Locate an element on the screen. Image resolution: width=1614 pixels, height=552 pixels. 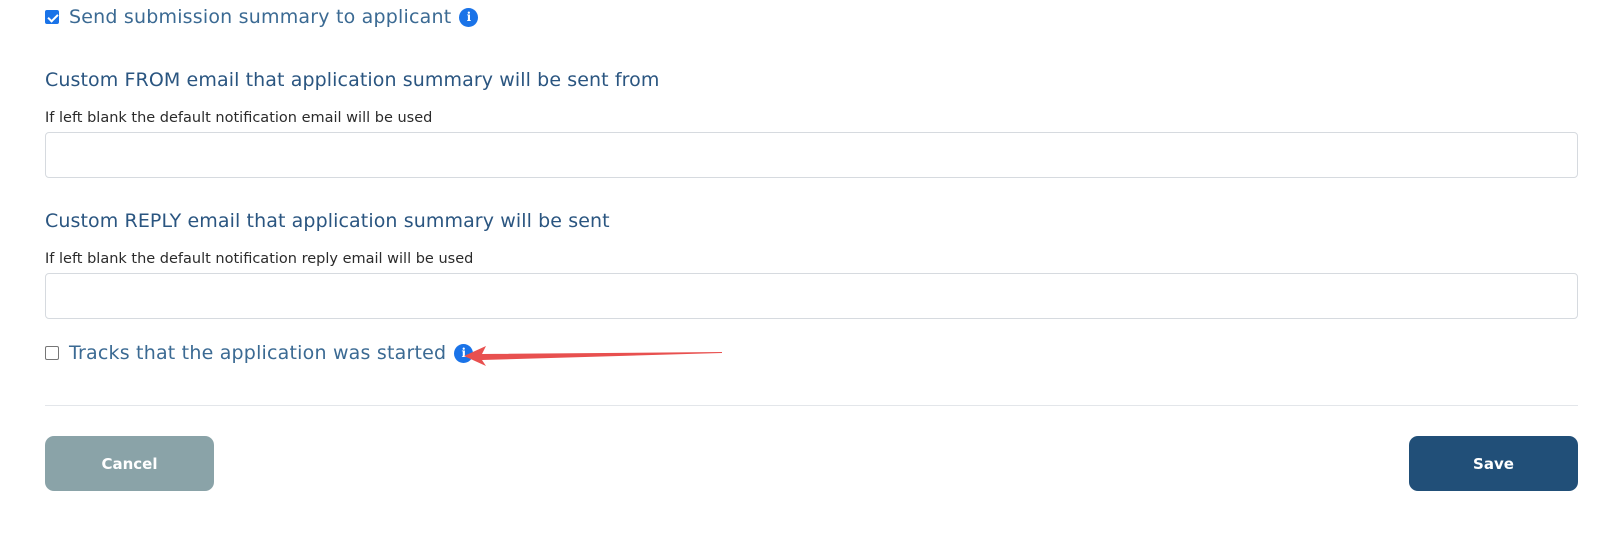
info-icon: i is located at coordinates (469, 17).